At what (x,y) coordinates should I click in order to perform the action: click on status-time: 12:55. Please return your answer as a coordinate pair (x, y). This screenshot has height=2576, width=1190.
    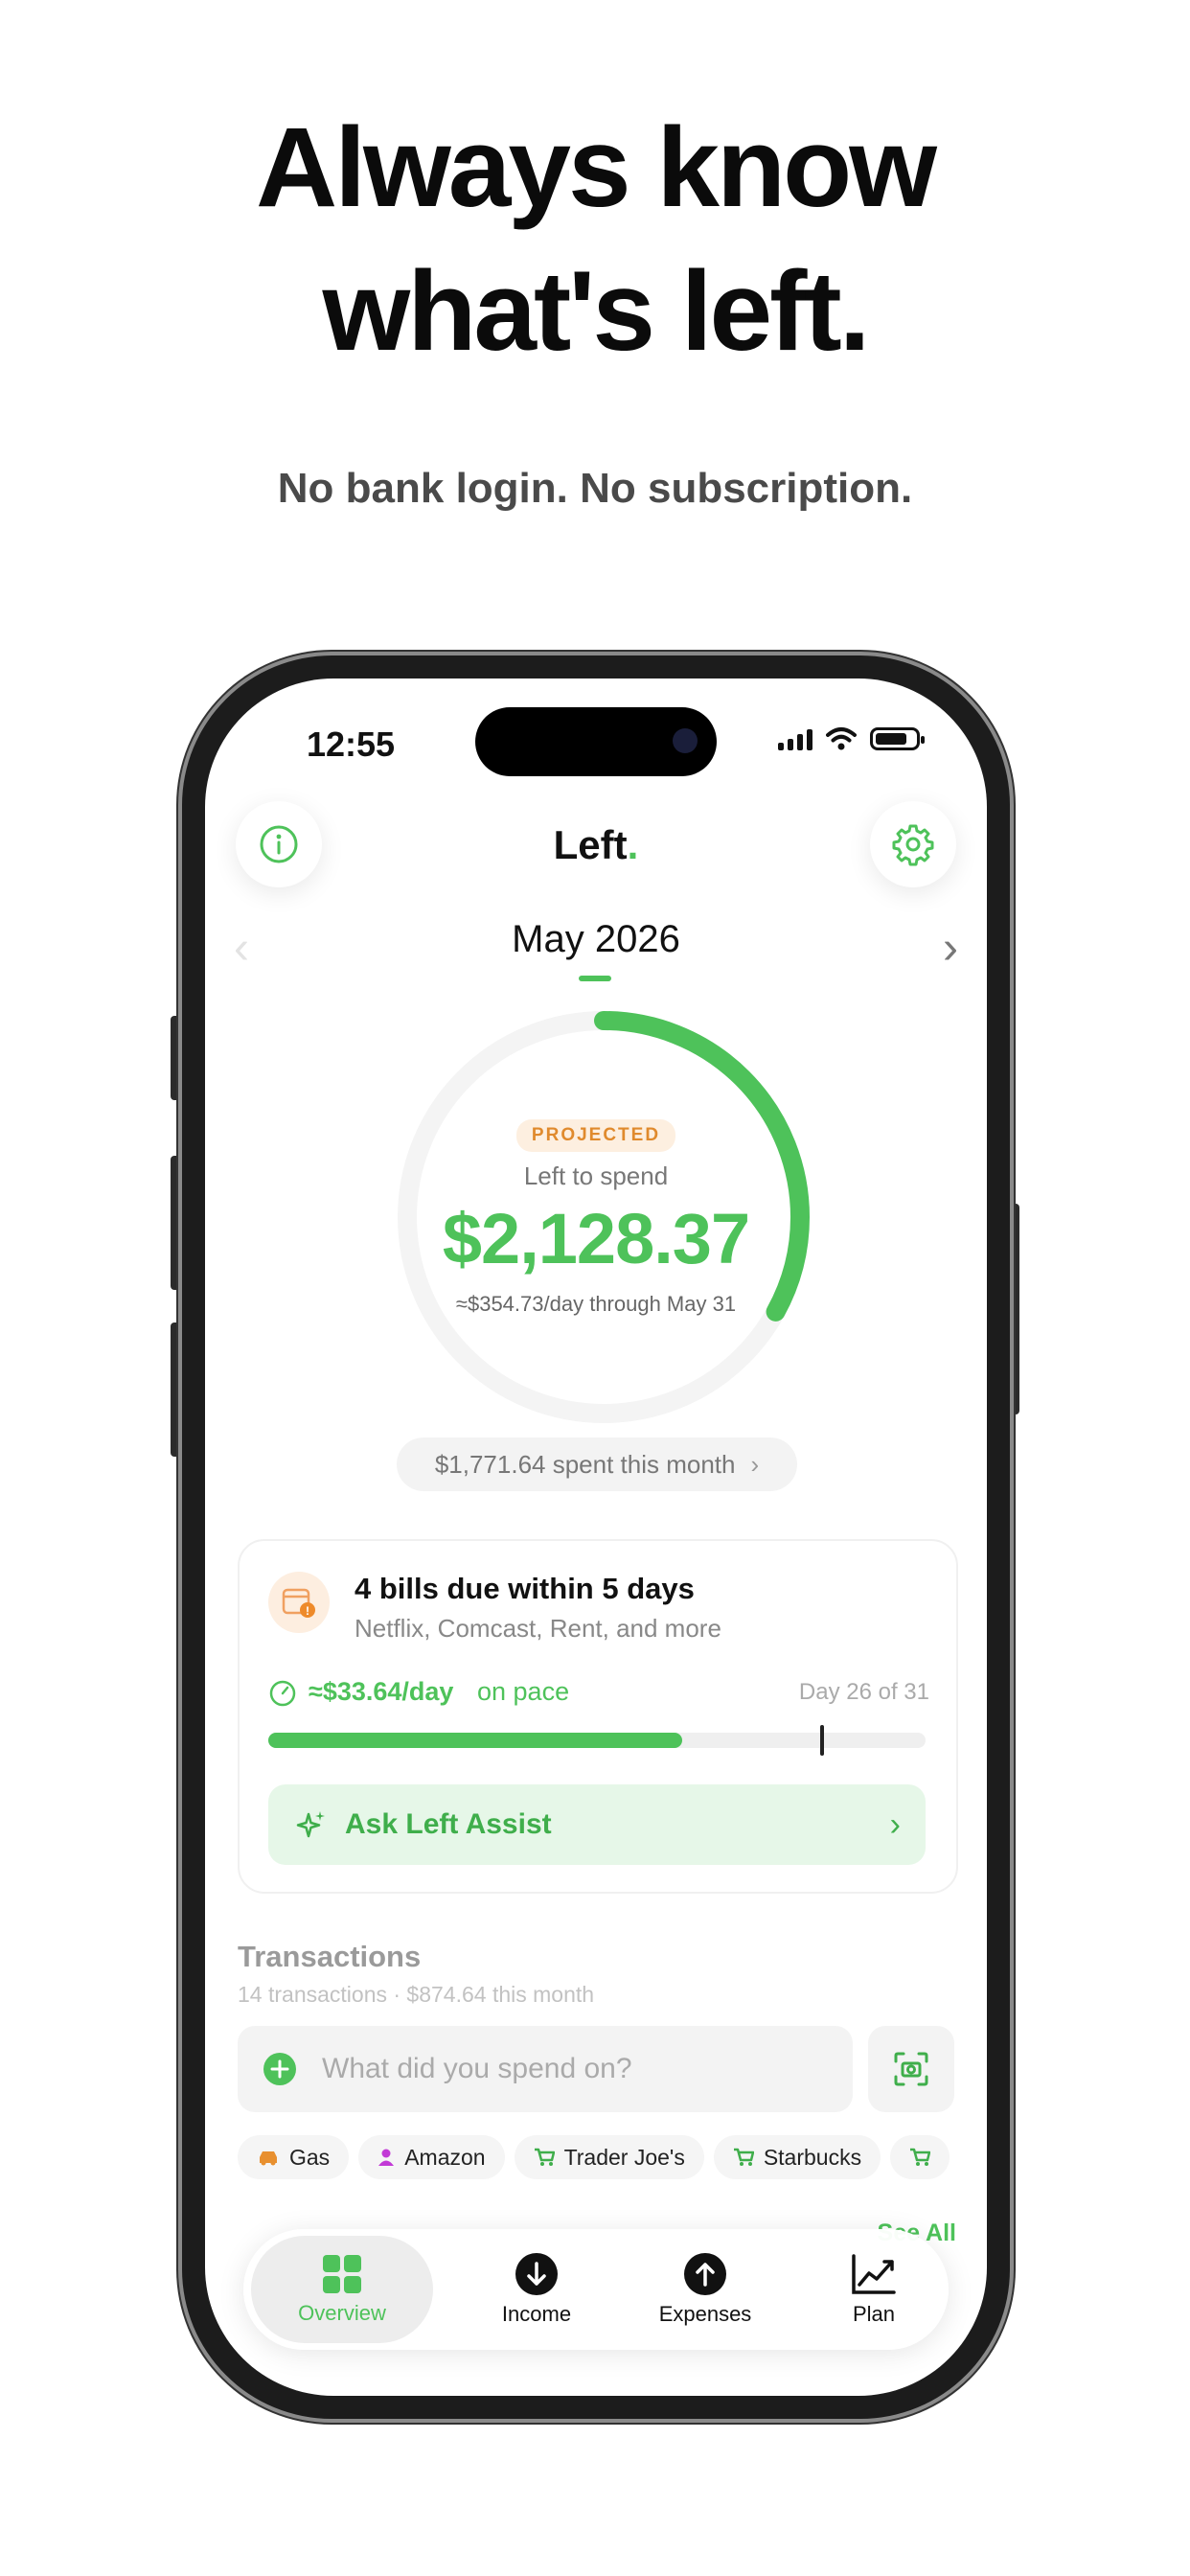
    Looking at the image, I should click on (351, 744).